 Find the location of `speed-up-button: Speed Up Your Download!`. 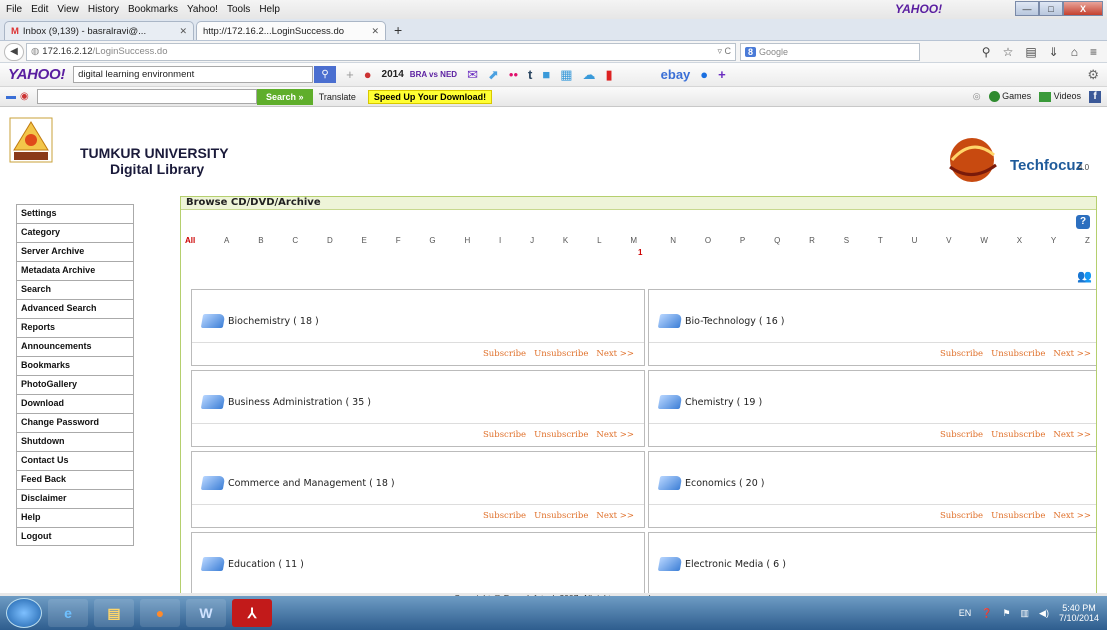

speed-up-button: Speed Up Your Download! is located at coordinates (430, 96).